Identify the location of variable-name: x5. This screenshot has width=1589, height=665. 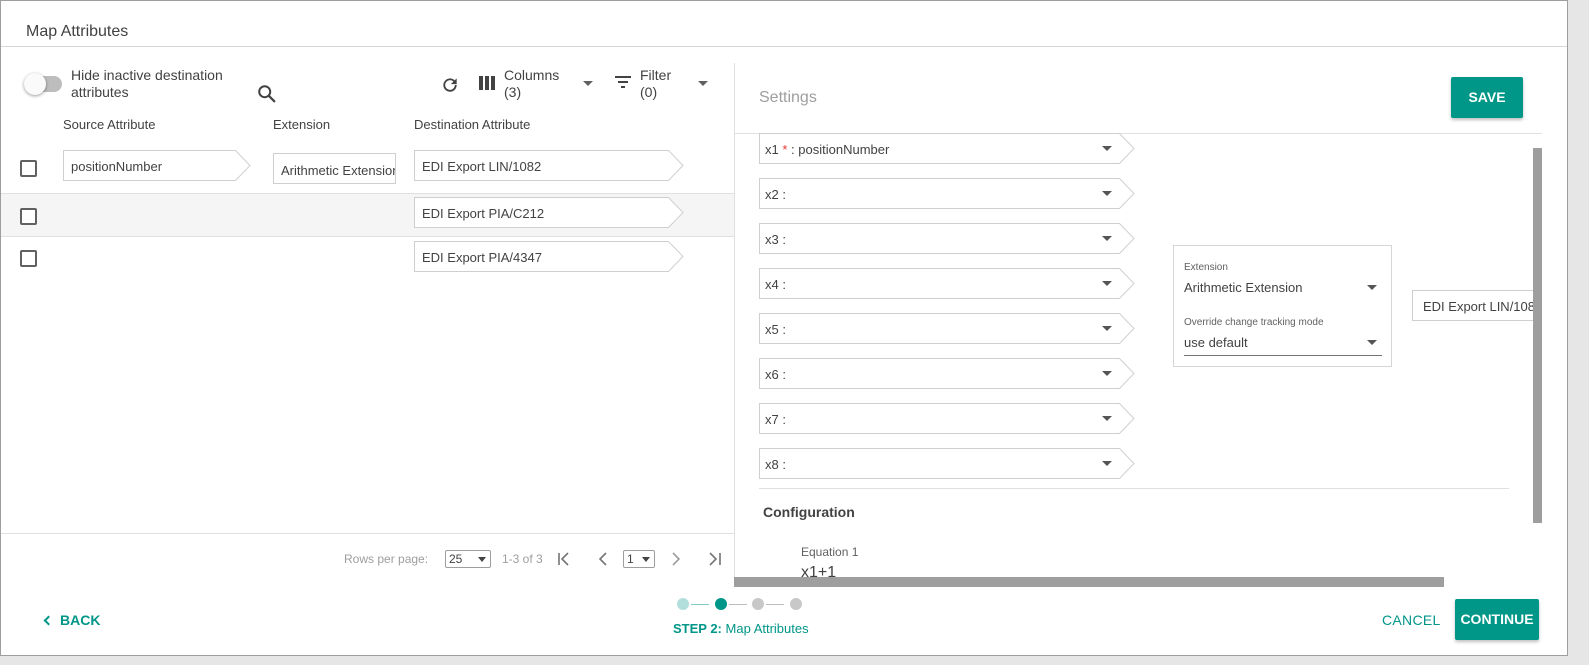
(772, 329).